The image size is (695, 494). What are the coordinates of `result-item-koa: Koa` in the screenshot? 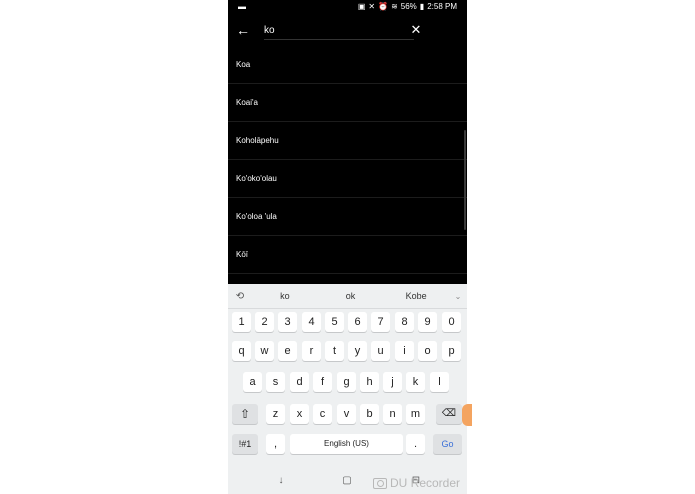 It's located at (347, 65).